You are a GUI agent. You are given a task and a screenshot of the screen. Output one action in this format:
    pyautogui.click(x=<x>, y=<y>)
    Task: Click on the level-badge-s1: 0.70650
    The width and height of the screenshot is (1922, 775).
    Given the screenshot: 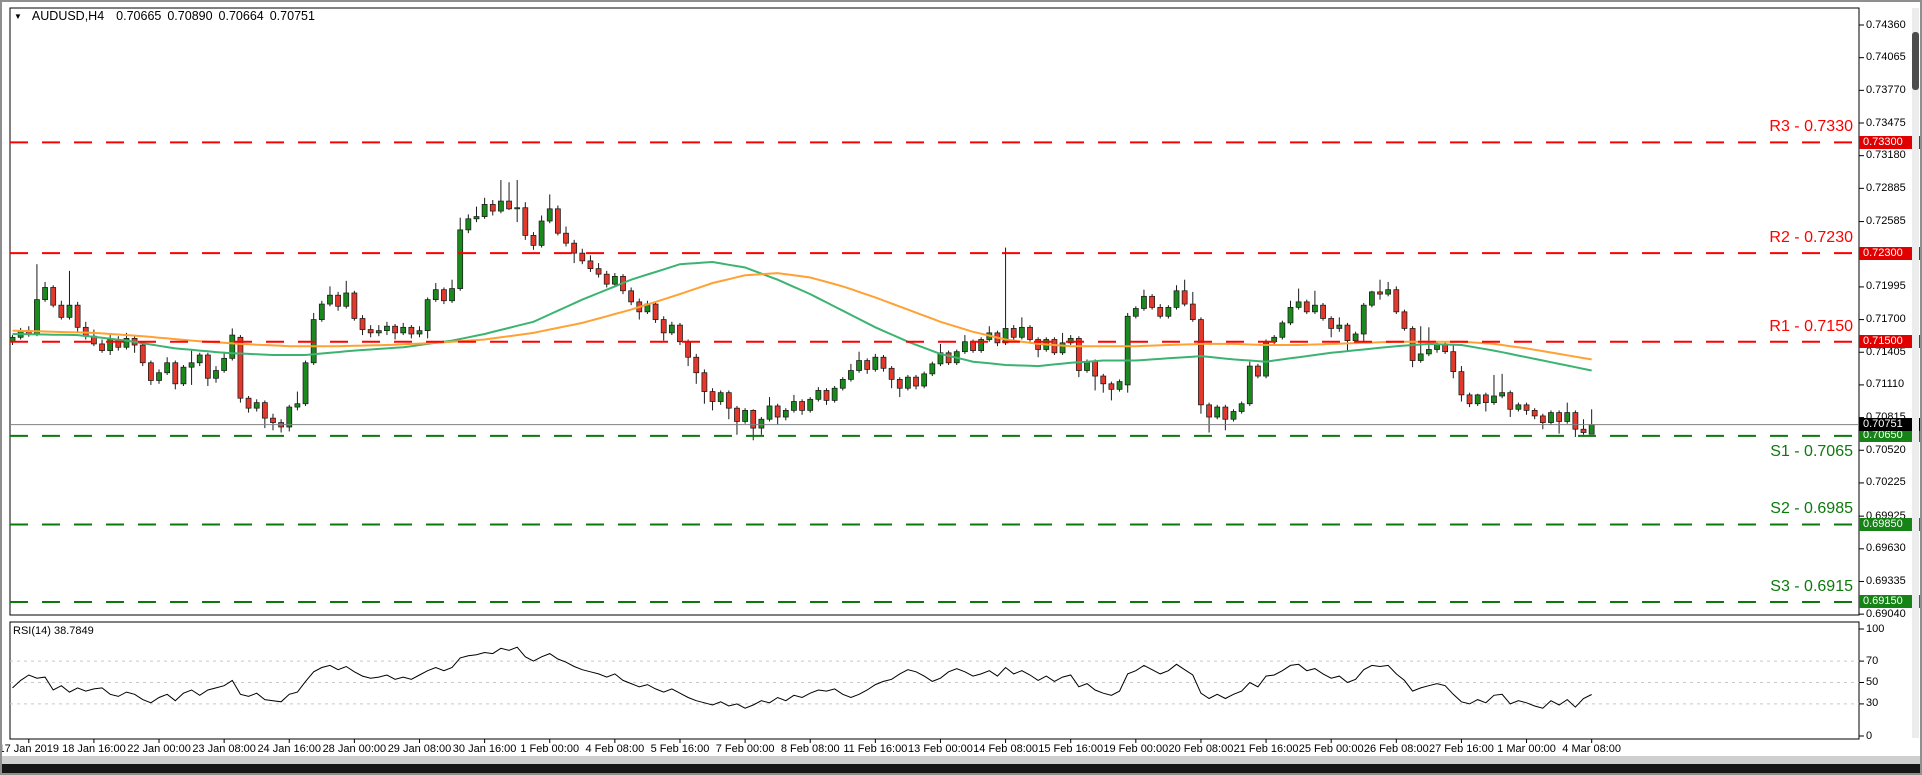 What is the action you would take?
    pyautogui.click(x=1889, y=436)
    